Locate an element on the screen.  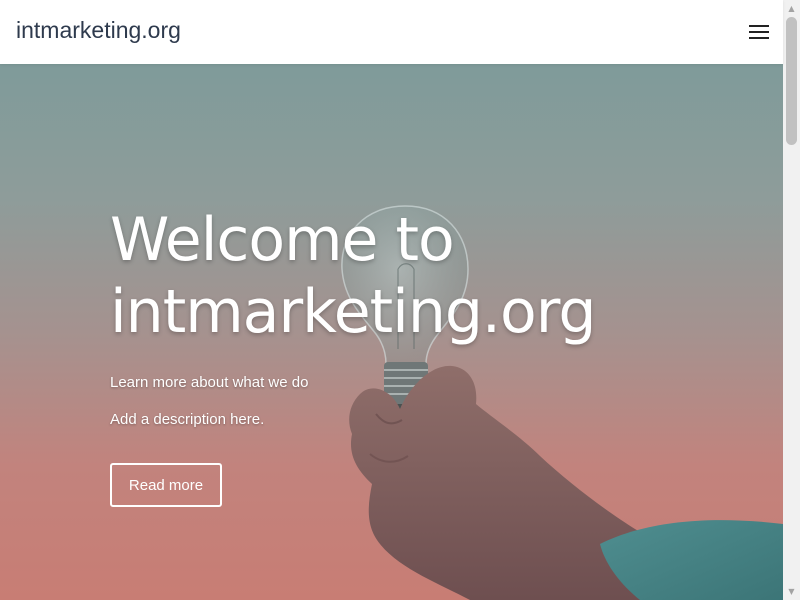
scrollbar-thumb is located at coordinates (791, 81).